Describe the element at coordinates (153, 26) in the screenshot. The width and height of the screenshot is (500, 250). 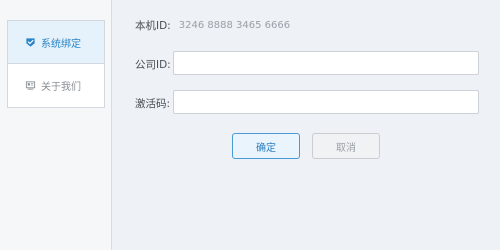
I see `machine-id-label: 本机ID:` at that location.